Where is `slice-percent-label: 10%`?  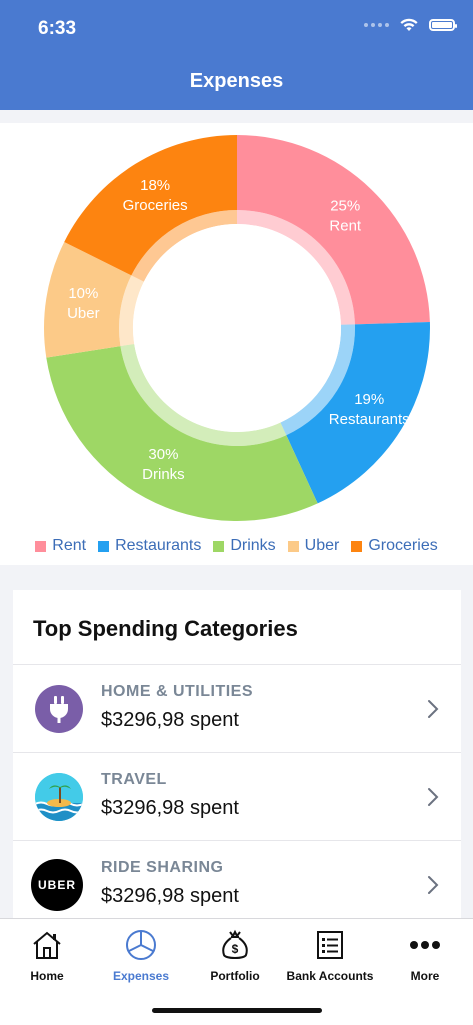 slice-percent-label: 10% is located at coordinates (83, 293).